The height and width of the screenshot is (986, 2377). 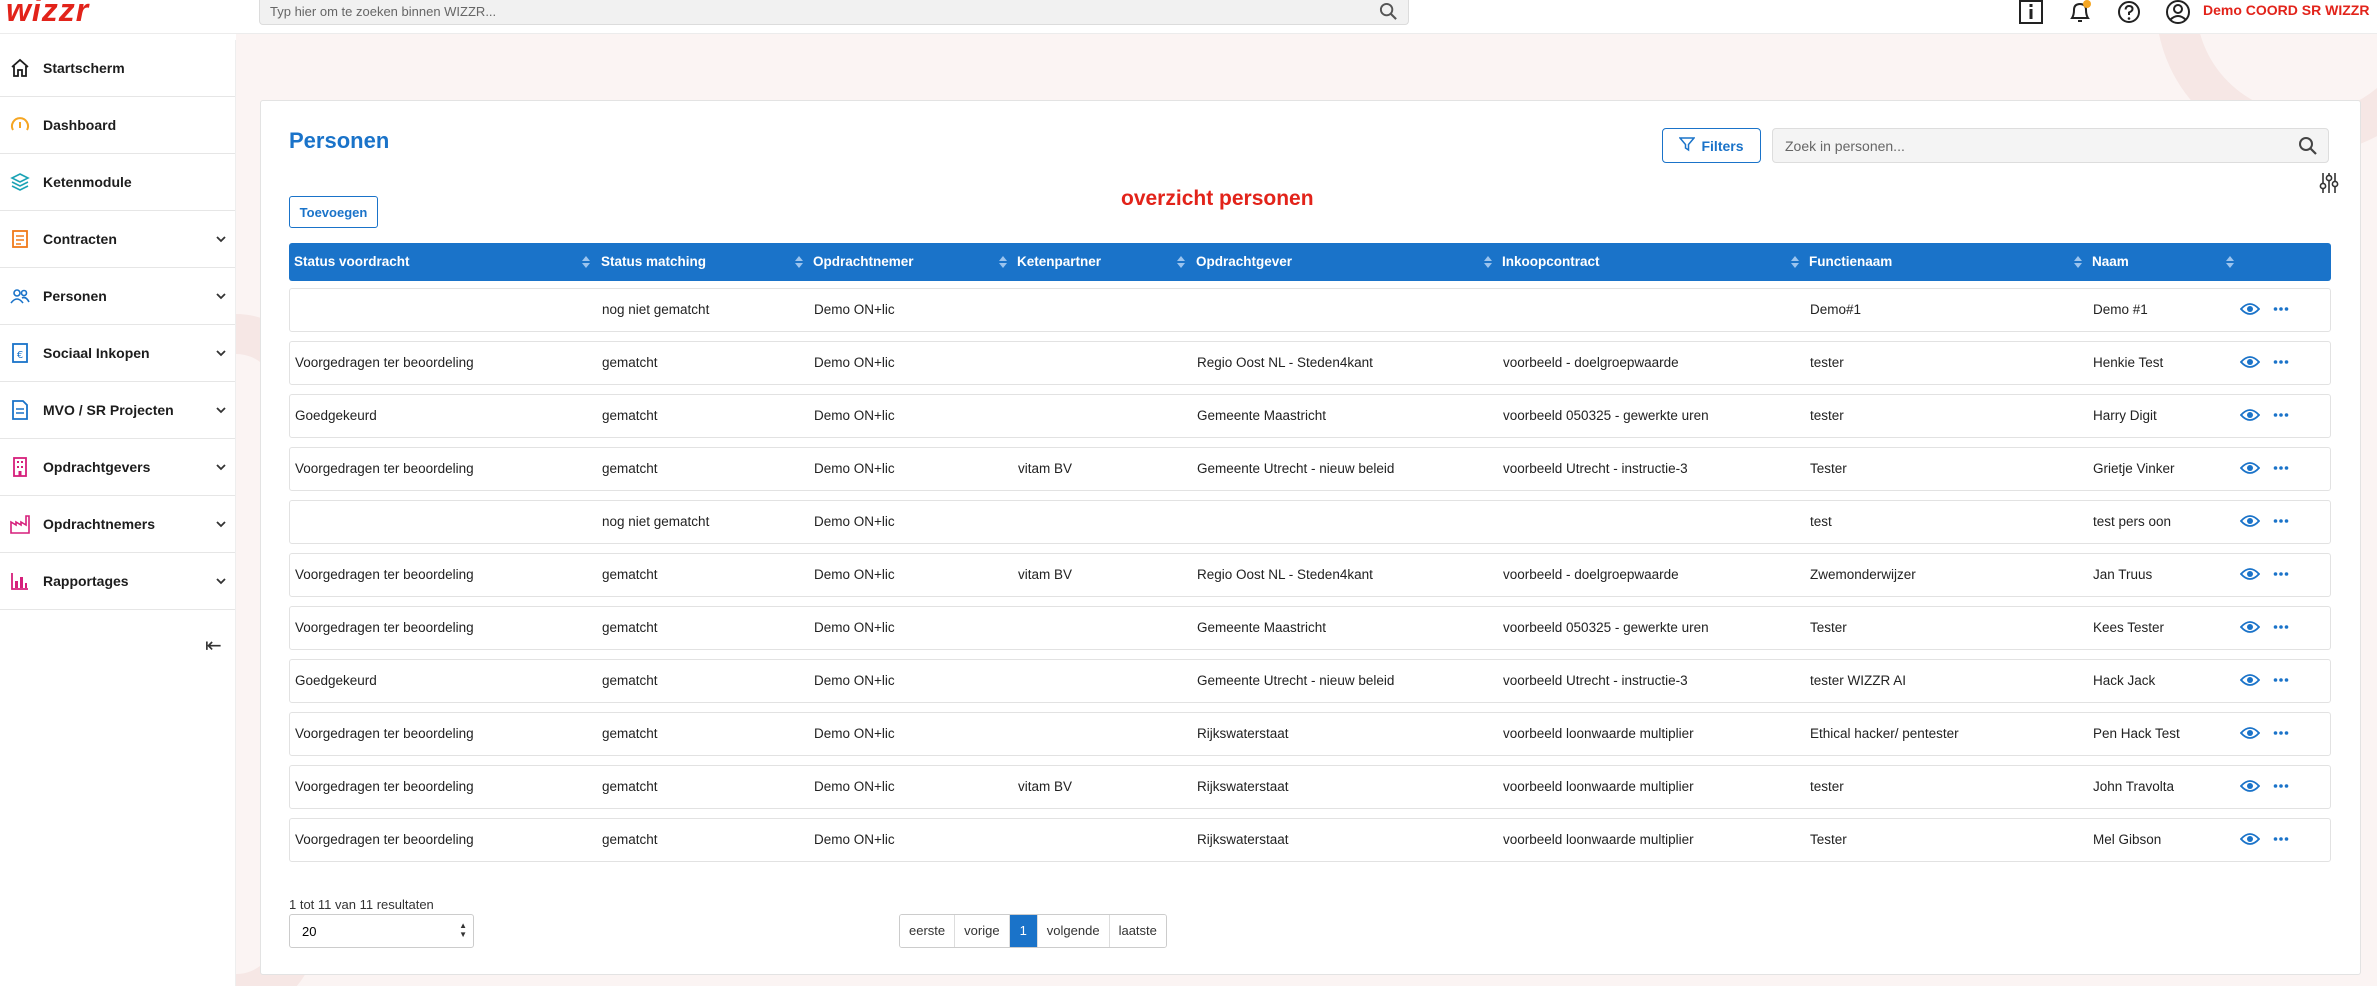 What do you see at coordinates (2028, 145) in the screenshot?
I see `person-search-input` at bounding box center [2028, 145].